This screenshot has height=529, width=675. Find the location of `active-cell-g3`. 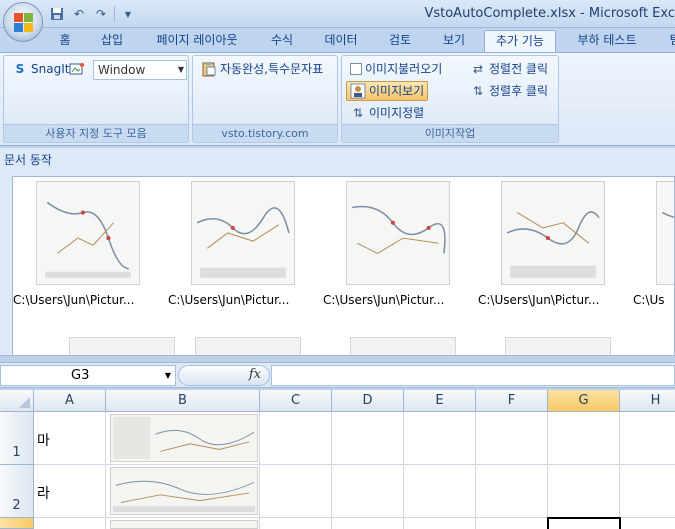

active-cell-g3 is located at coordinates (584, 523).